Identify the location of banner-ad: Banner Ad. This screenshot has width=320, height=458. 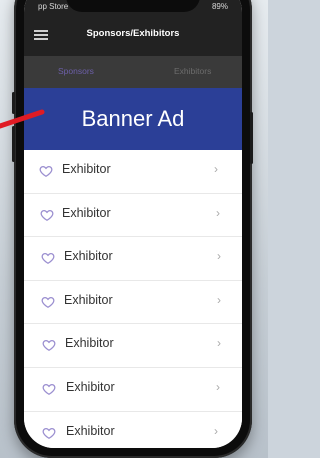
(133, 119).